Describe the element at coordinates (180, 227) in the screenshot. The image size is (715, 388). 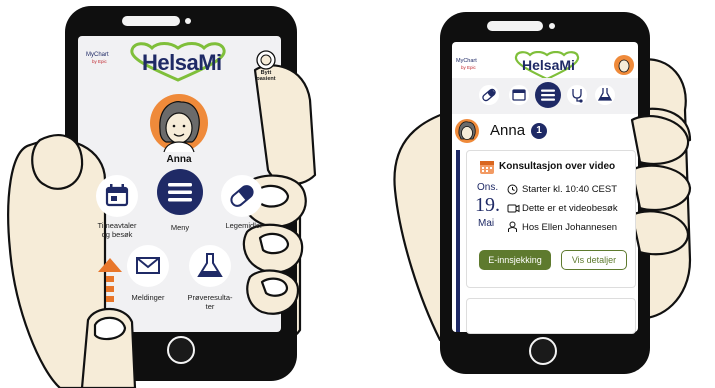
I see `menu-label: Meny` at that location.